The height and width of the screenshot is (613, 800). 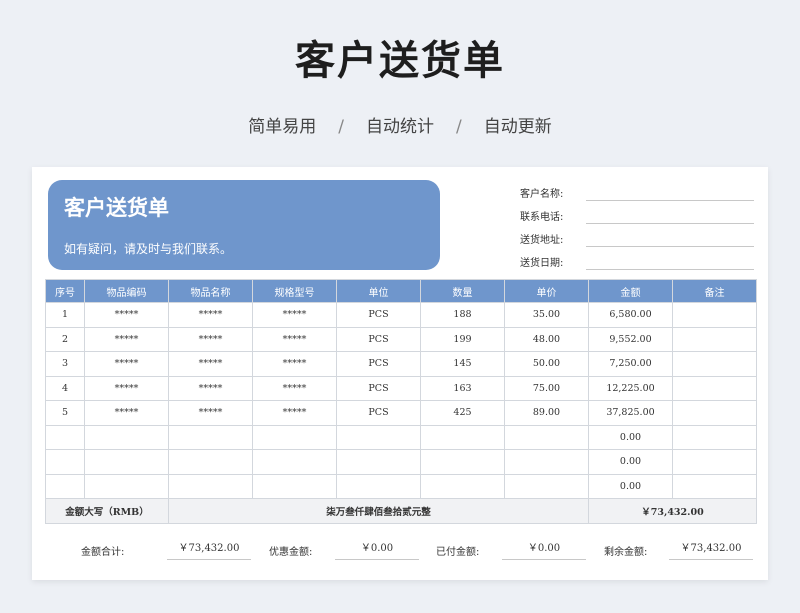 I want to click on column-header: 数量, so click(x=462, y=291).